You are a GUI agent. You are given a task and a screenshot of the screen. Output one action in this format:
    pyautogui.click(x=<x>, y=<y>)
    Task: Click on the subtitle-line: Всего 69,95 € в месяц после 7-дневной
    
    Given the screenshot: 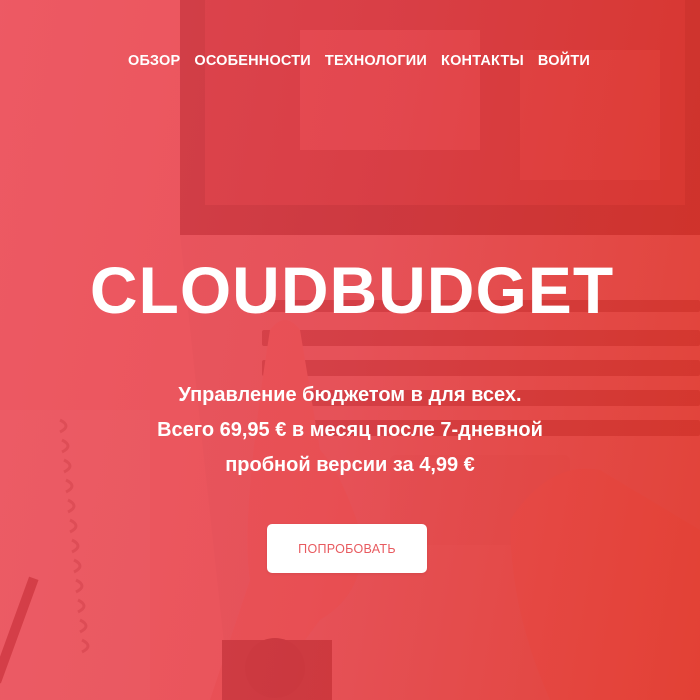 What is the action you would take?
    pyautogui.click(x=350, y=430)
    